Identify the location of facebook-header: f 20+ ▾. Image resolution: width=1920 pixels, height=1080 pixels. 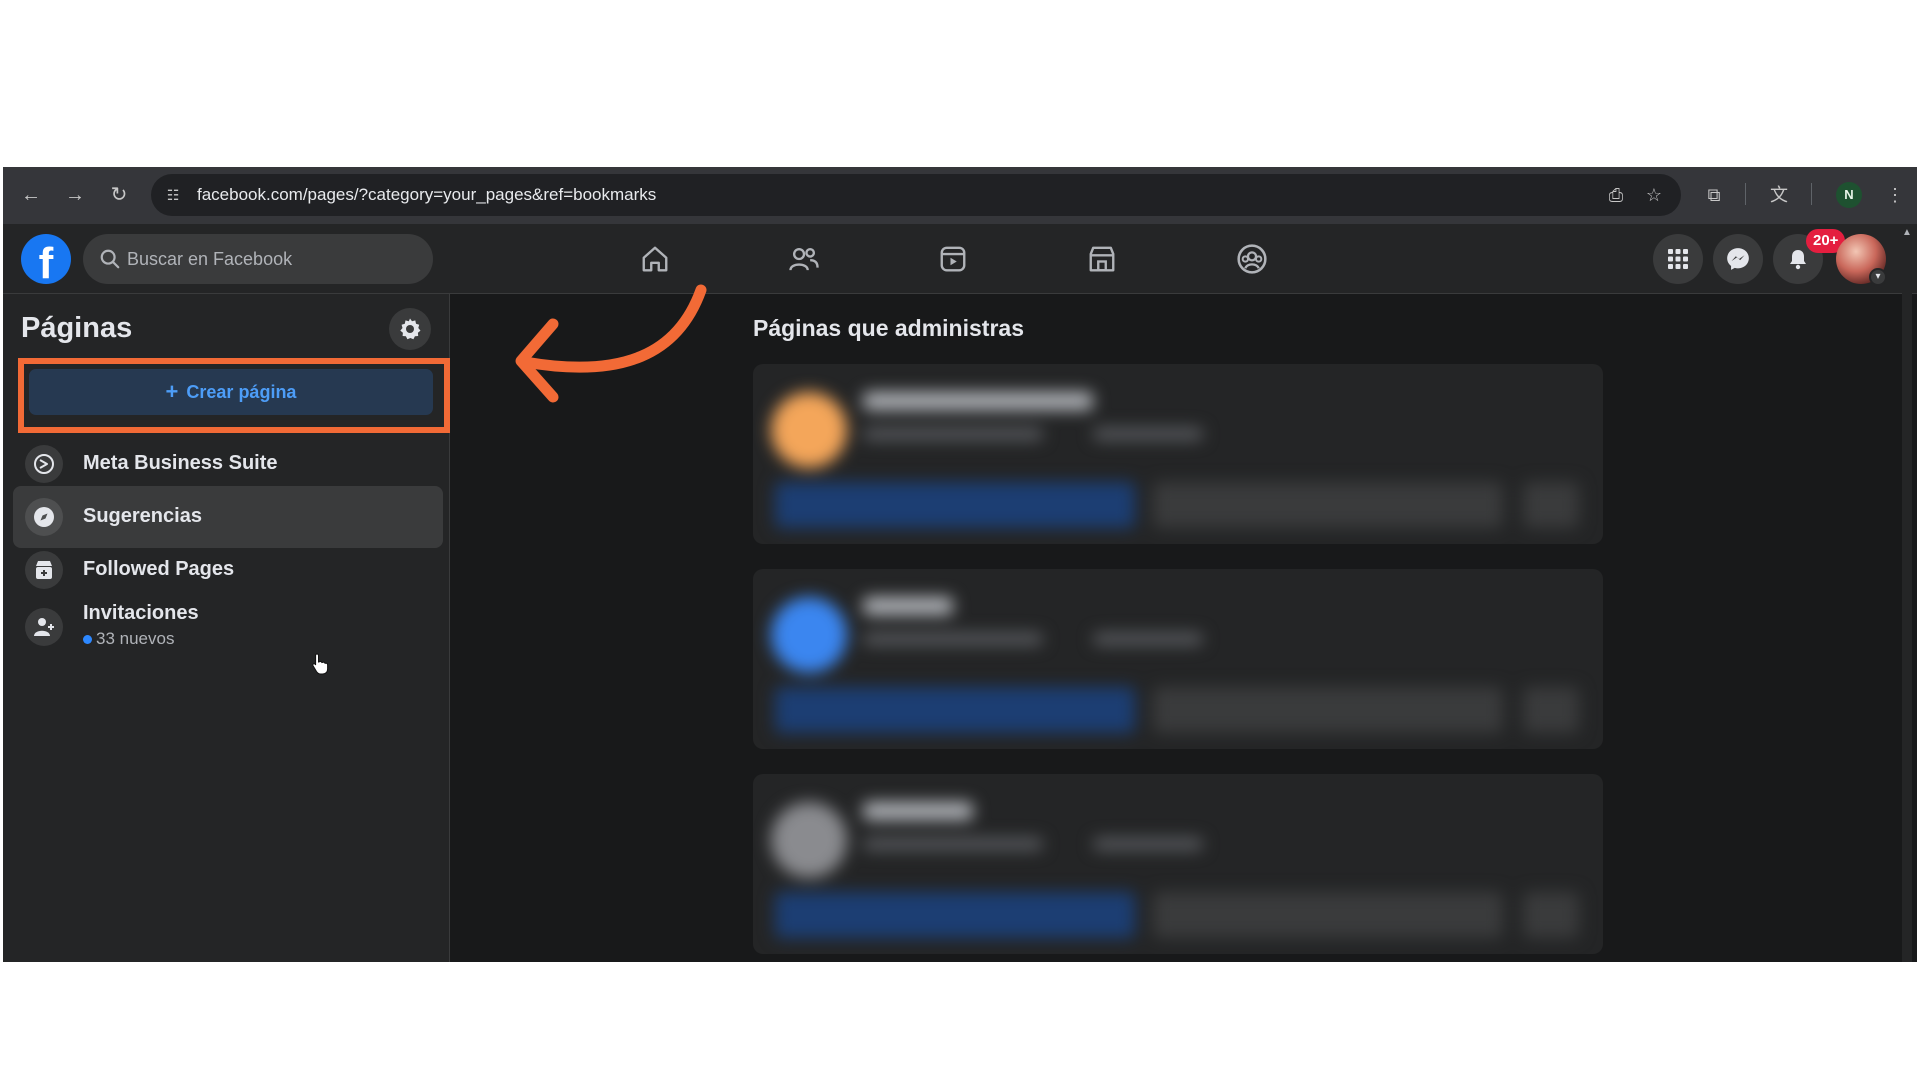
(960, 259).